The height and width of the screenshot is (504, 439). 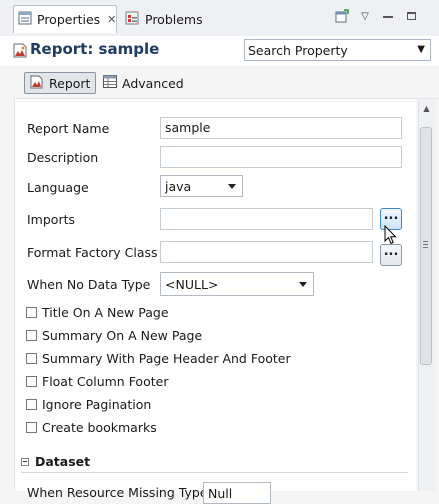 I want to click on mouse-cursor-icon, so click(x=391, y=236).